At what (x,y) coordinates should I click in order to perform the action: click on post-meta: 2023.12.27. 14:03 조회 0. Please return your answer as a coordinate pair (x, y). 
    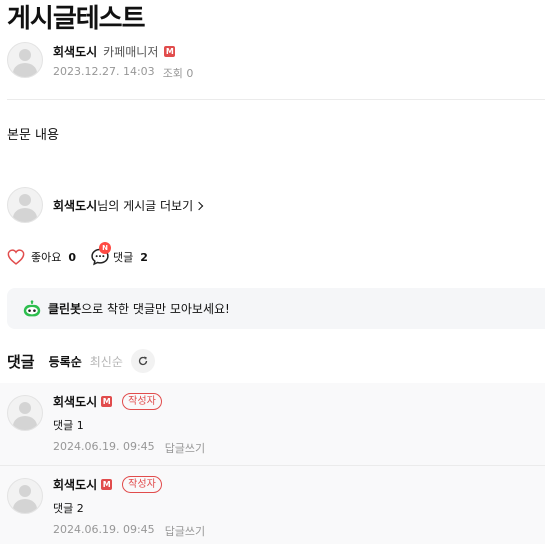
    Looking at the image, I should click on (123, 73).